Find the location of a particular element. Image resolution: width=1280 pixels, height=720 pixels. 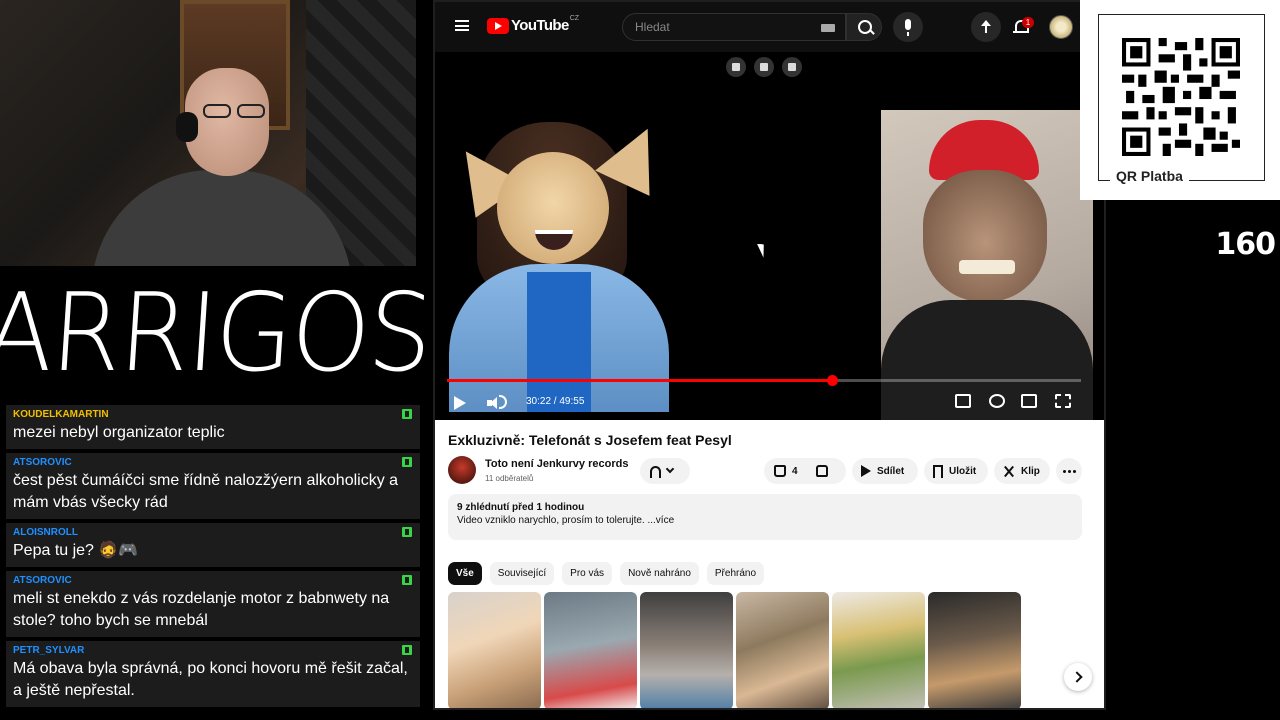

upload-button is located at coordinates (986, 27).